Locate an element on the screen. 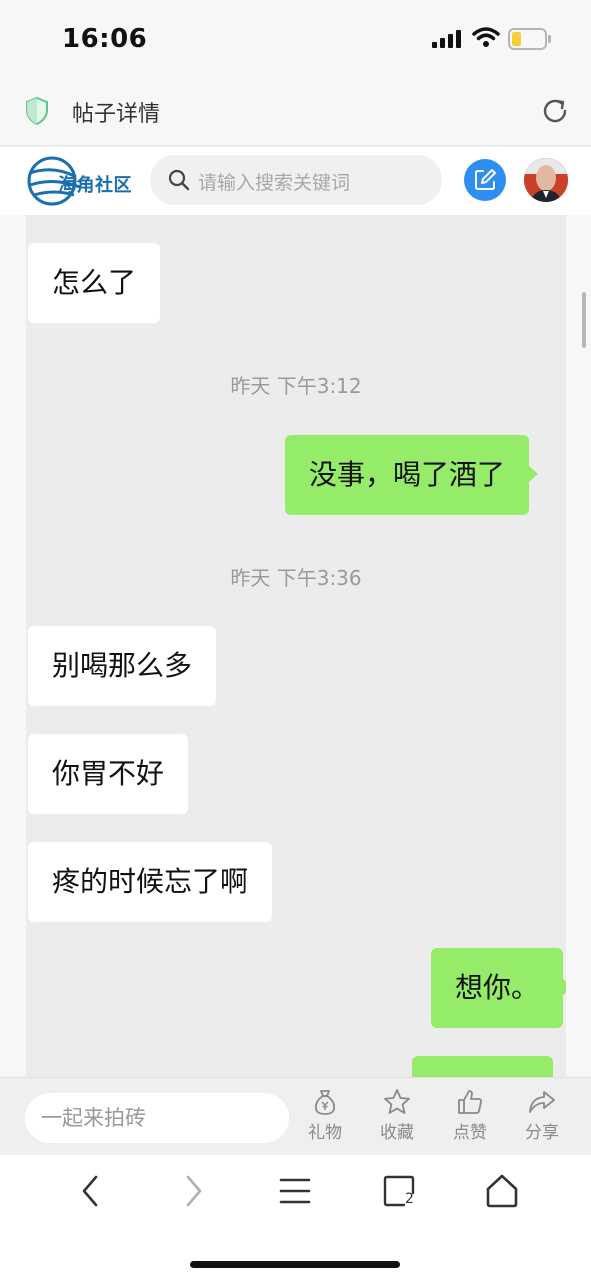  site-header: 海角社区 请输入搜索关键词 is located at coordinates (295, 181).